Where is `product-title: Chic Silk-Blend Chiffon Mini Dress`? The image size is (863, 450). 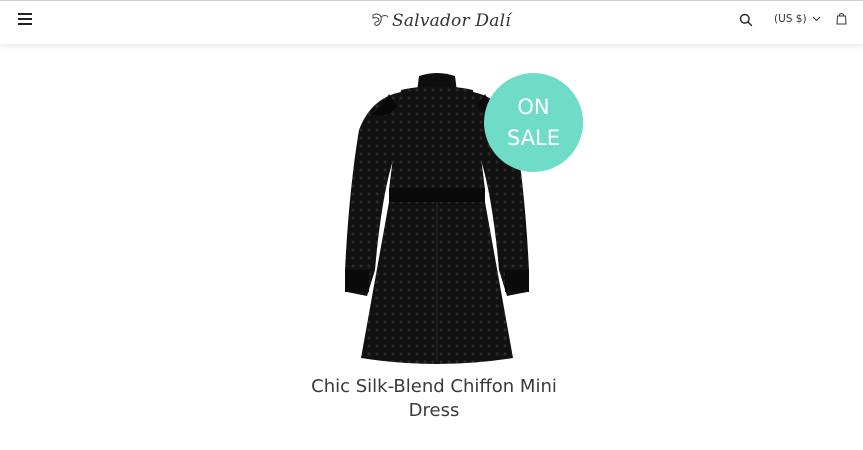
product-title: Chic Silk-Blend Chiffon Mini Dress is located at coordinates (434, 399).